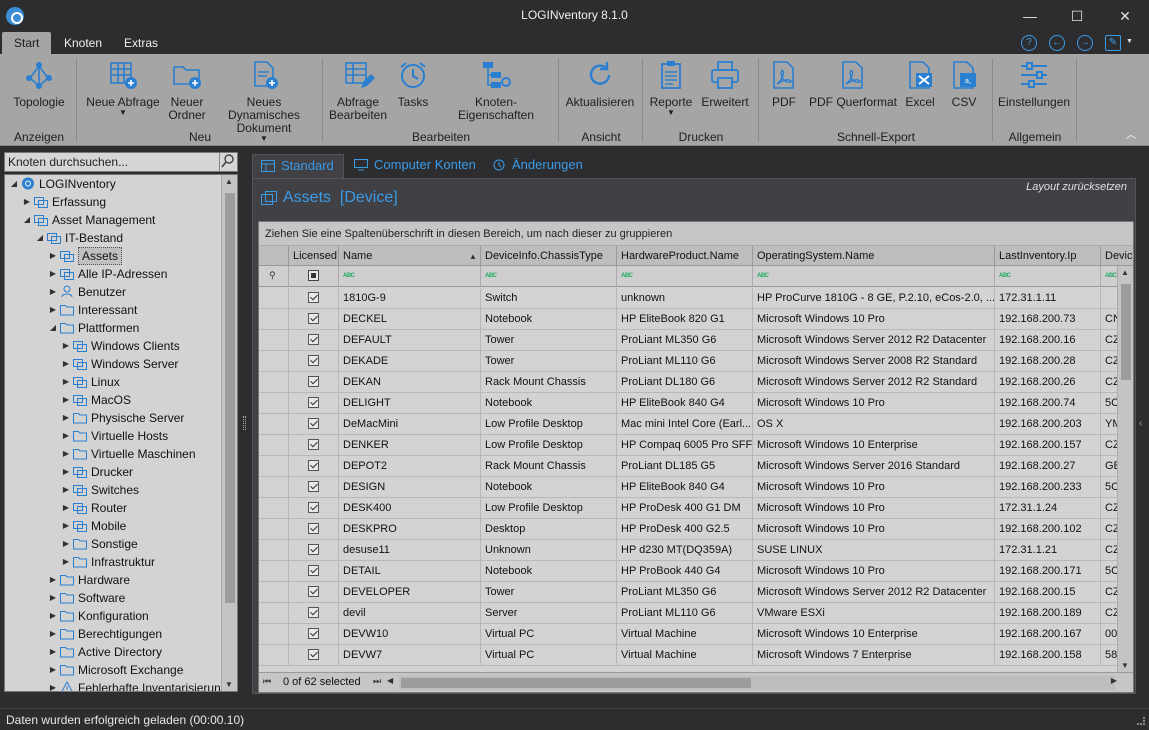 This screenshot has height=730, width=1149. What do you see at coordinates (358, 90) in the screenshot?
I see `abfrage-bearbeiten-button: Abfrage Bearbeiten` at bounding box center [358, 90].